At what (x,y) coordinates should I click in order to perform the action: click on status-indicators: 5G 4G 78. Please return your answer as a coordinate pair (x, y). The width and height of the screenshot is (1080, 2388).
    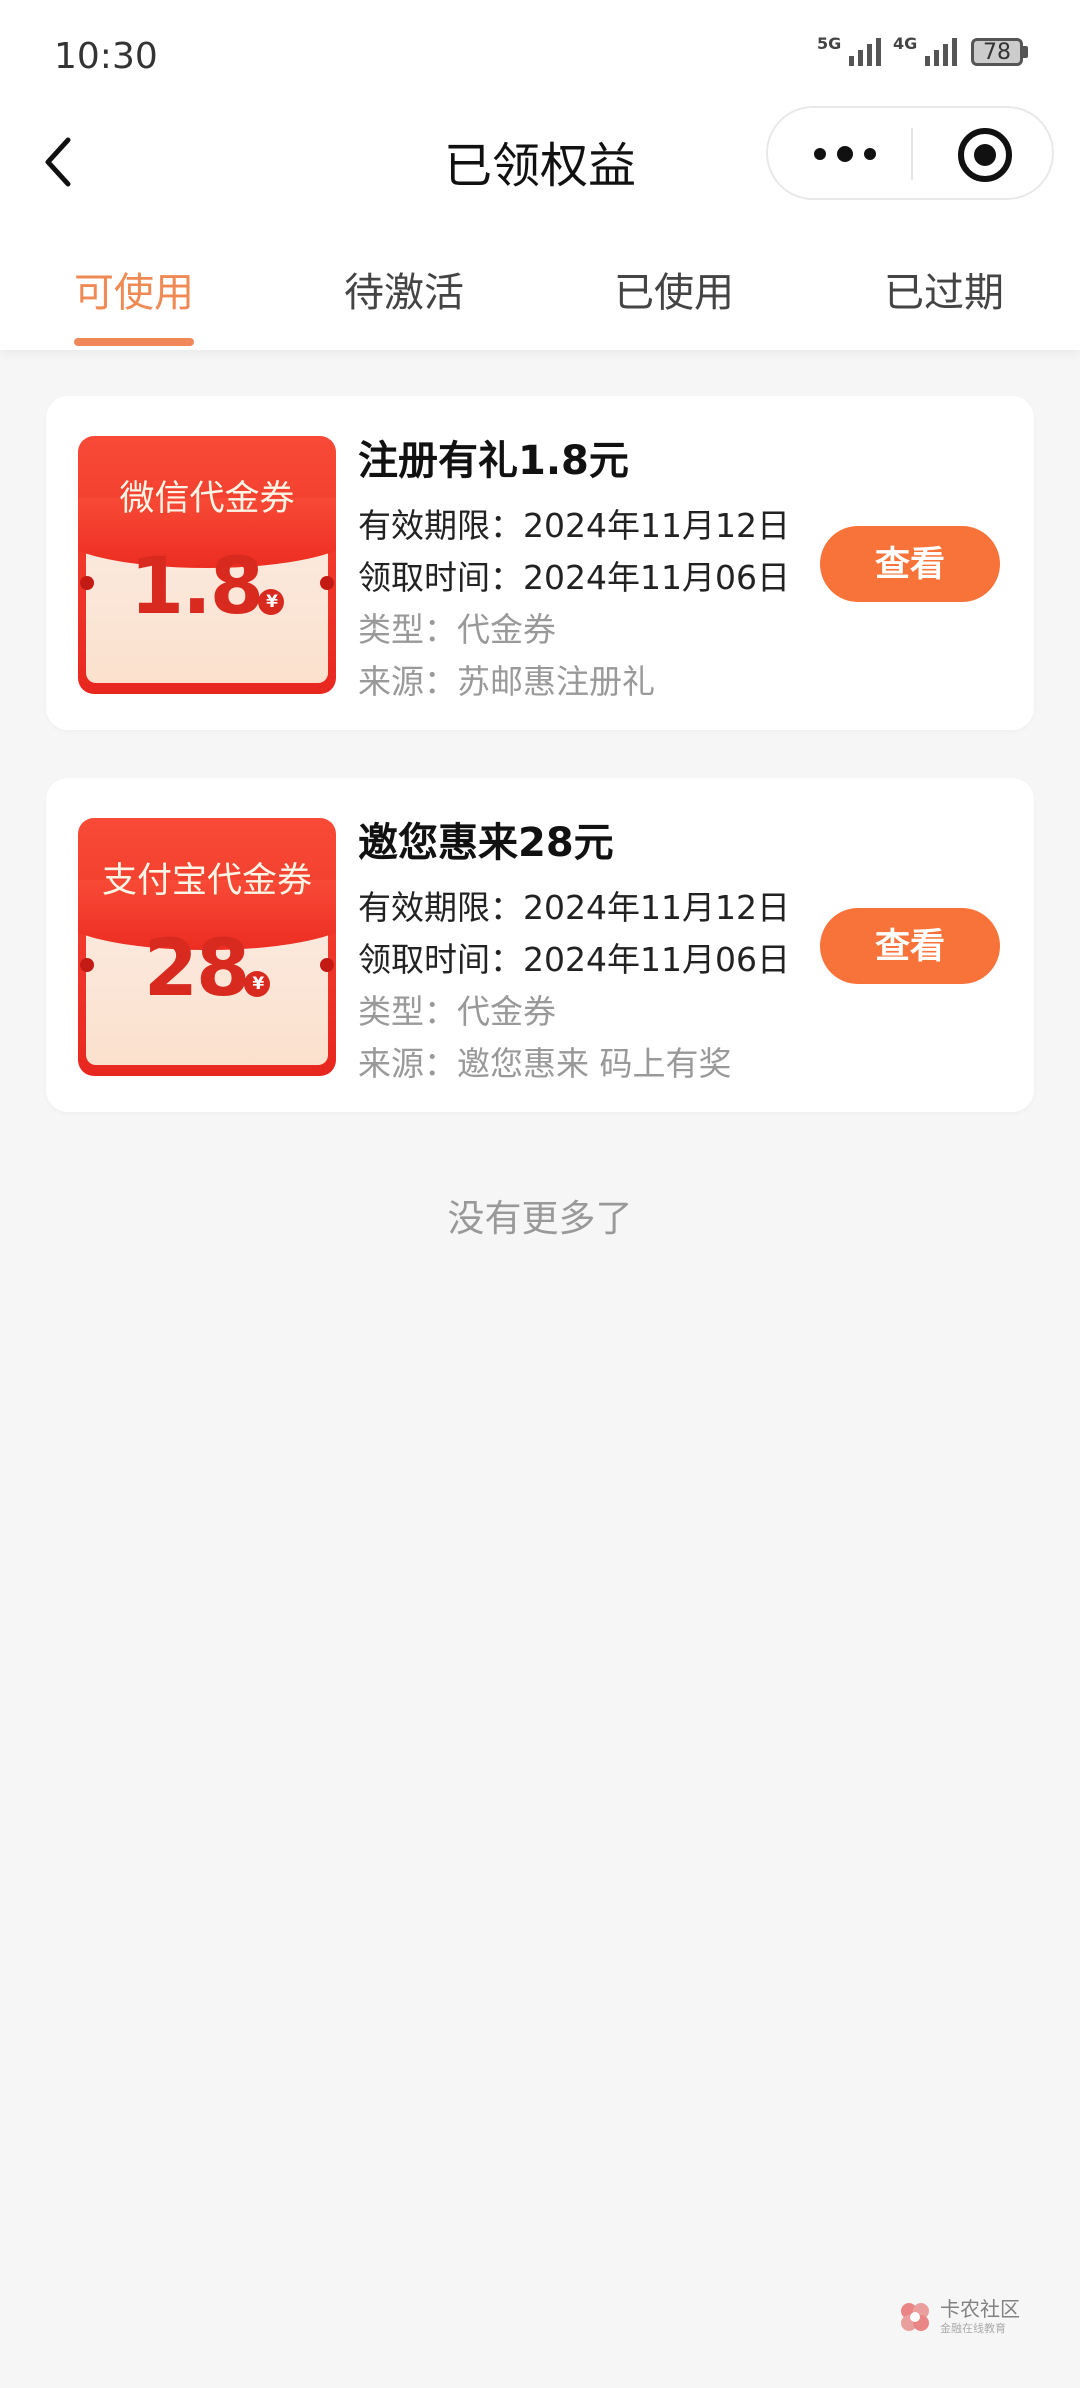
    Looking at the image, I should click on (922, 50).